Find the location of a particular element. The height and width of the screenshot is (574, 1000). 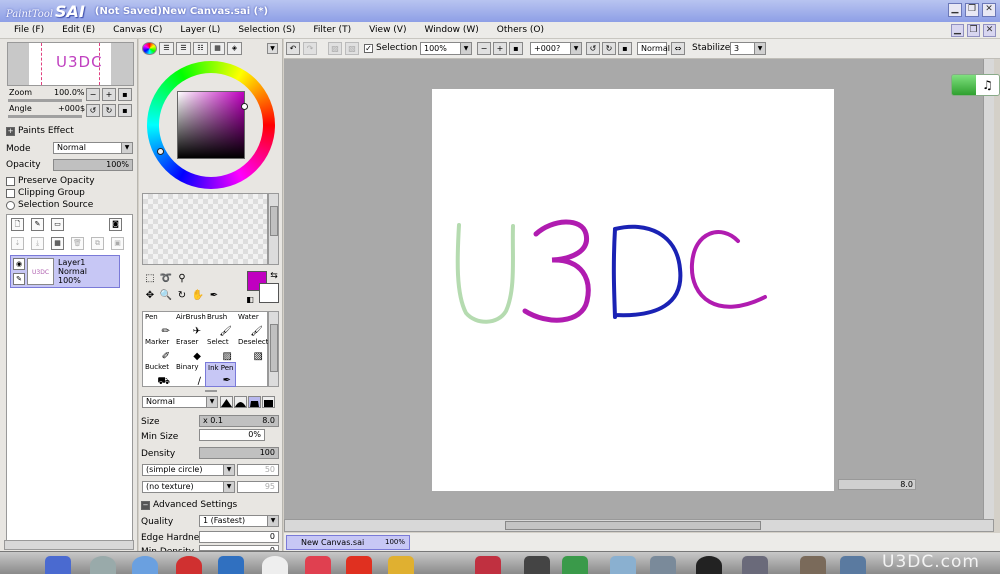

tool-deselect: Deselect ▧ is located at coordinates (252, 349).